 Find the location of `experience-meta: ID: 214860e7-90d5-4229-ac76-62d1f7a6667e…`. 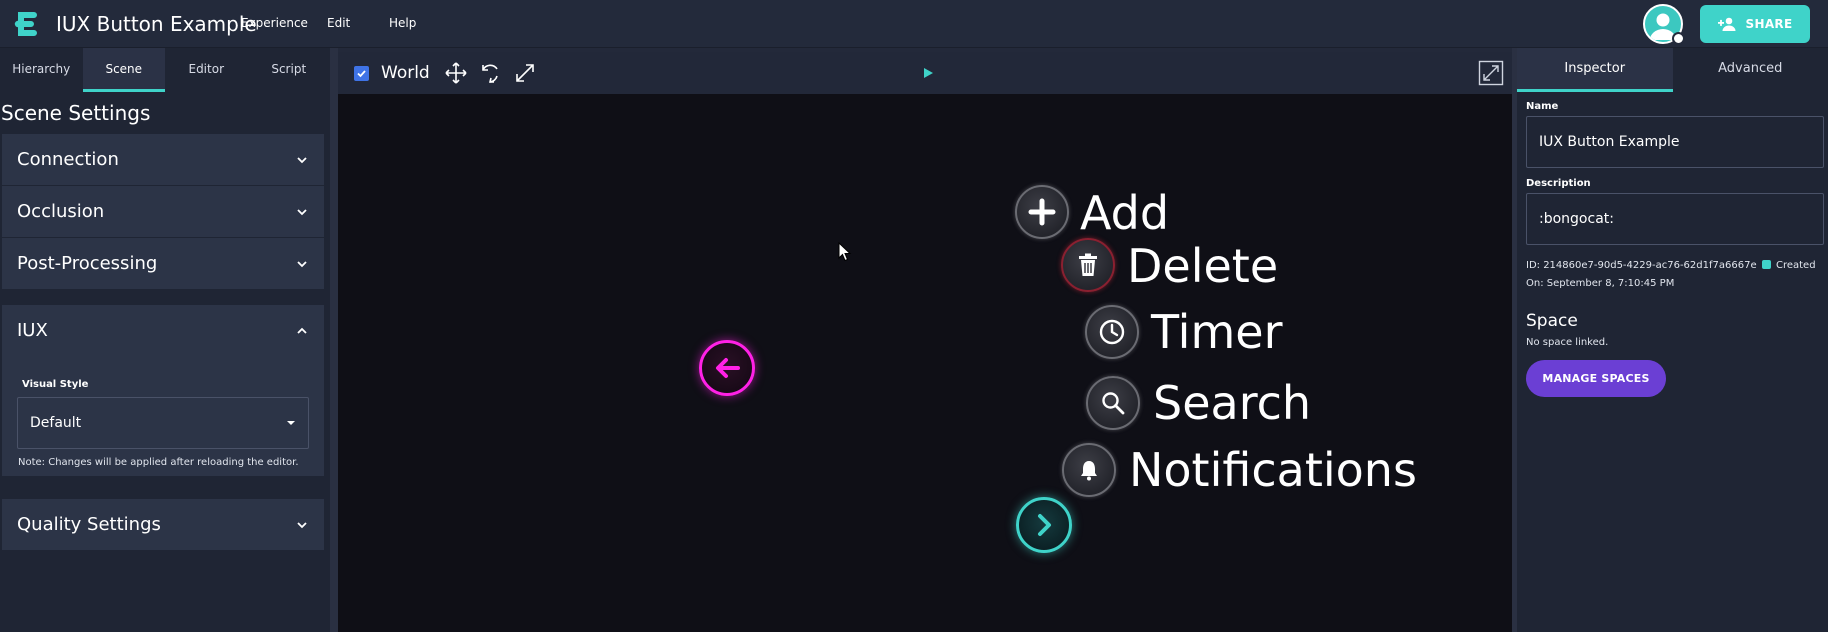

experience-meta: ID: 214860e7-90d5-4229-ac76-62d1f7a6667e… is located at coordinates (1676, 275).